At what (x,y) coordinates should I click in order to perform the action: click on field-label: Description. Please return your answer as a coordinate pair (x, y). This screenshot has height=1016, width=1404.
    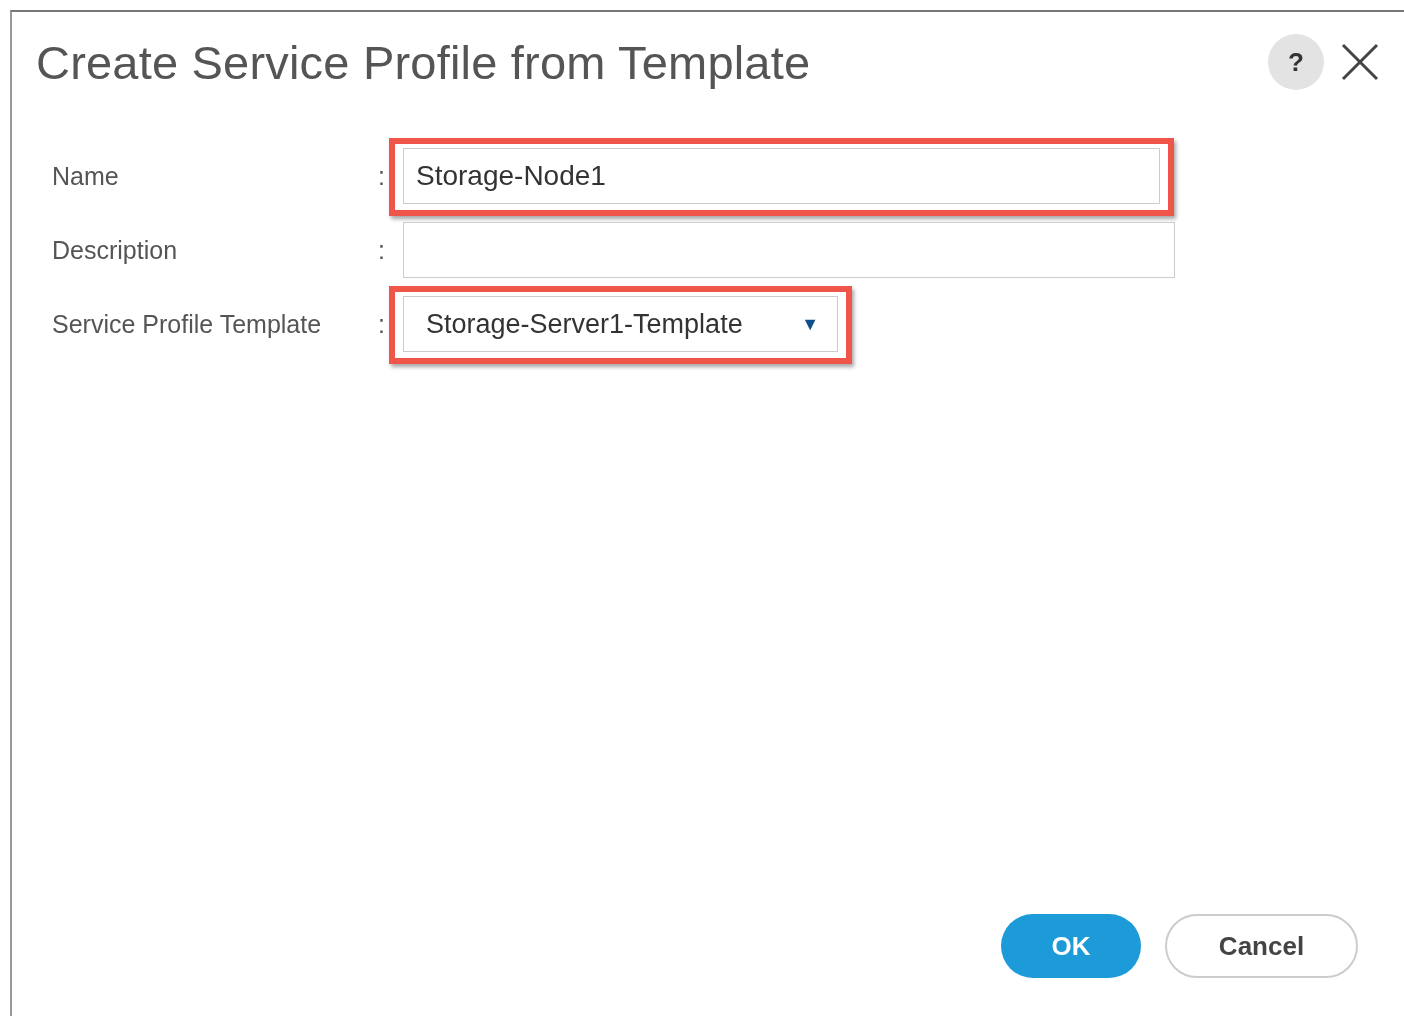
    Looking at the image, I should click on (115, 250).